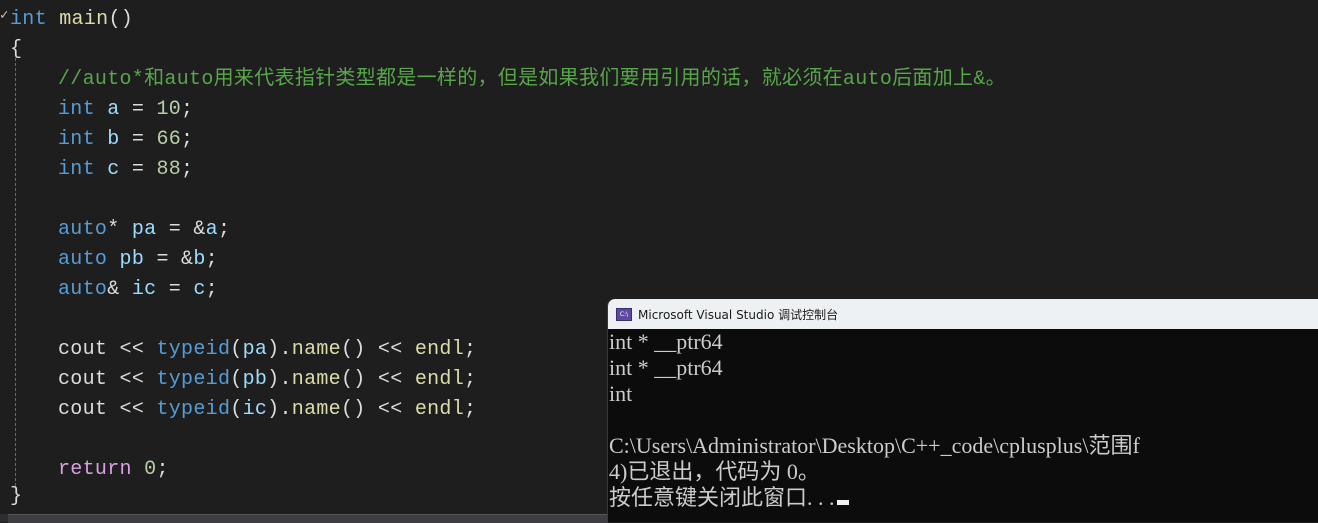 Image resolution: width=1318 pixels, height=523 pixels. What do you see at coordinates (15, 272) in the screenshot?
I see `indent-guide` at bounding box center [15, 272].